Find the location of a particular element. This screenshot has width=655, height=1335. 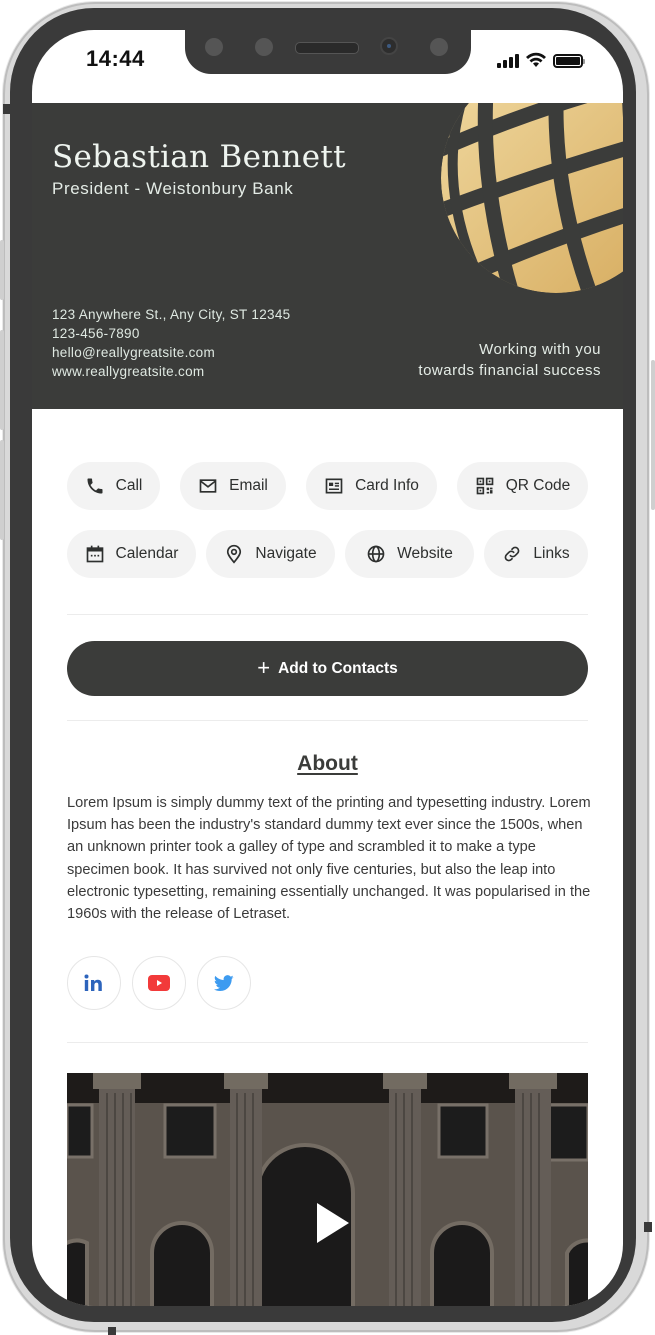

location-pin-icon is located at coordinates (234, 554).